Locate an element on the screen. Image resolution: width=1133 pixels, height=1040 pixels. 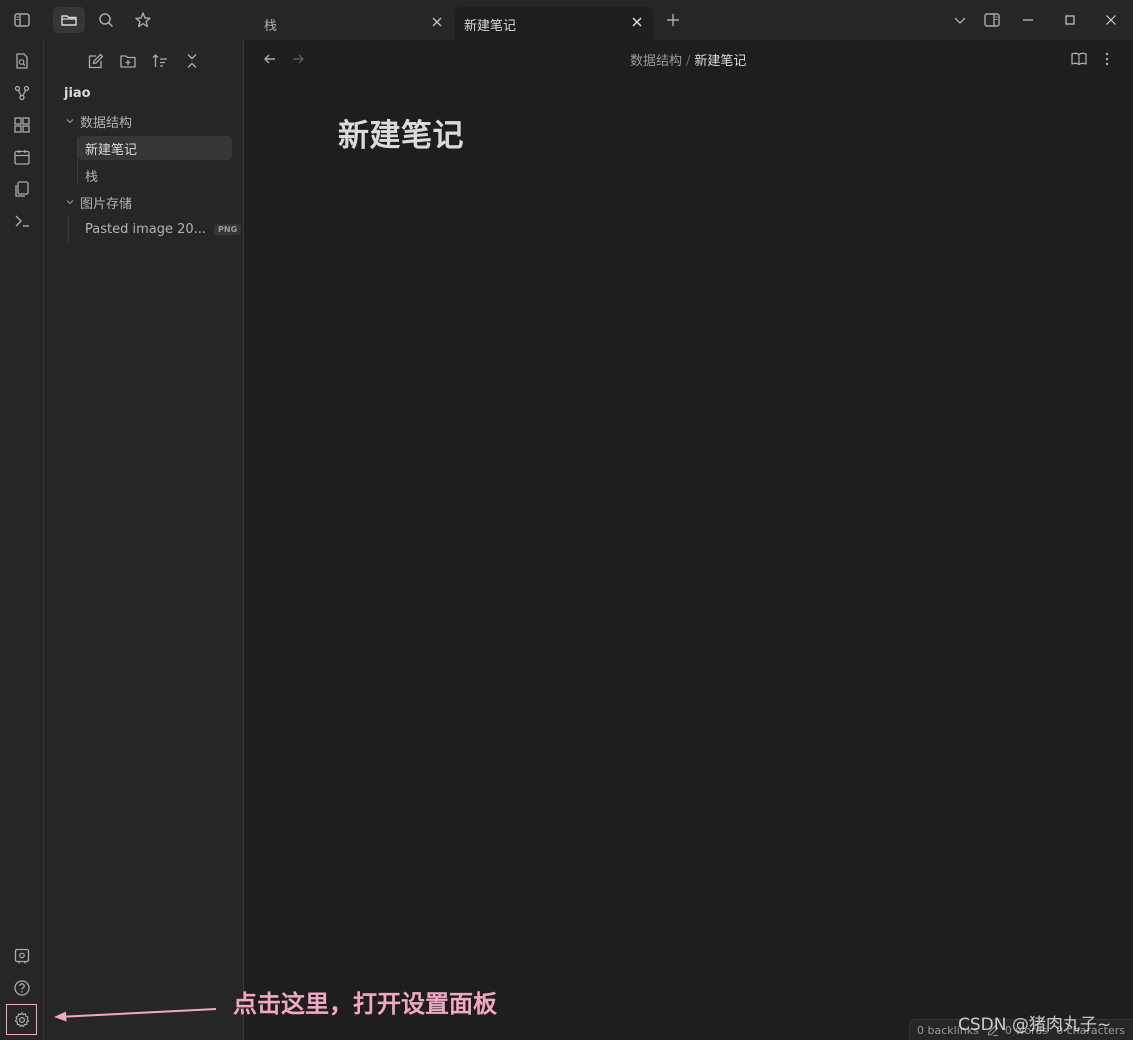
vault-switch-button is located at coordinates (22, 956).